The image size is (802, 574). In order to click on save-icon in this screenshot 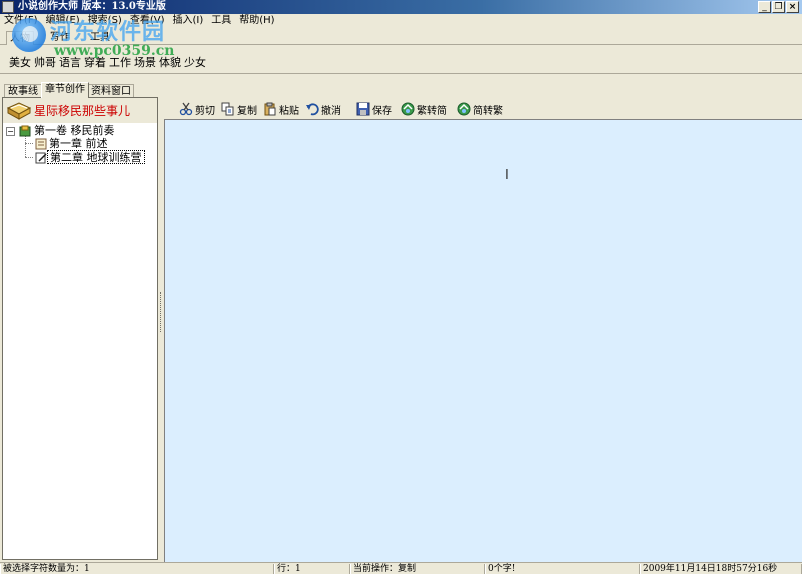, I will do `click(363, 109)`.